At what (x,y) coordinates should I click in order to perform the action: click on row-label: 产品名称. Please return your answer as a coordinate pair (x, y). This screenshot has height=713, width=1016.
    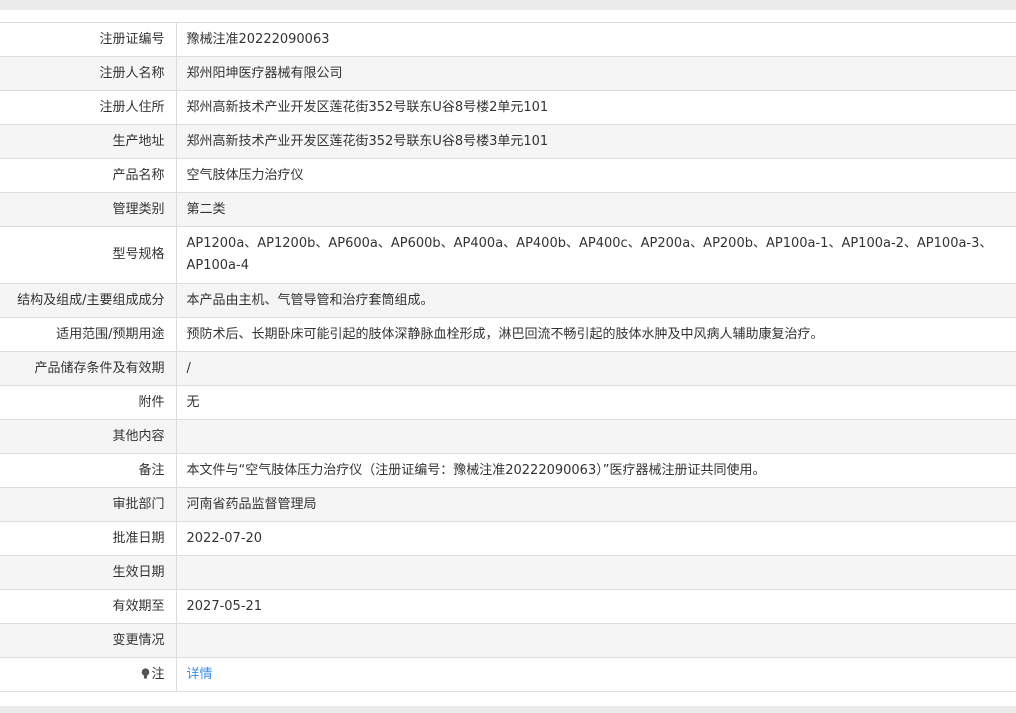
    Looking at the image, I should click on (88, 175).